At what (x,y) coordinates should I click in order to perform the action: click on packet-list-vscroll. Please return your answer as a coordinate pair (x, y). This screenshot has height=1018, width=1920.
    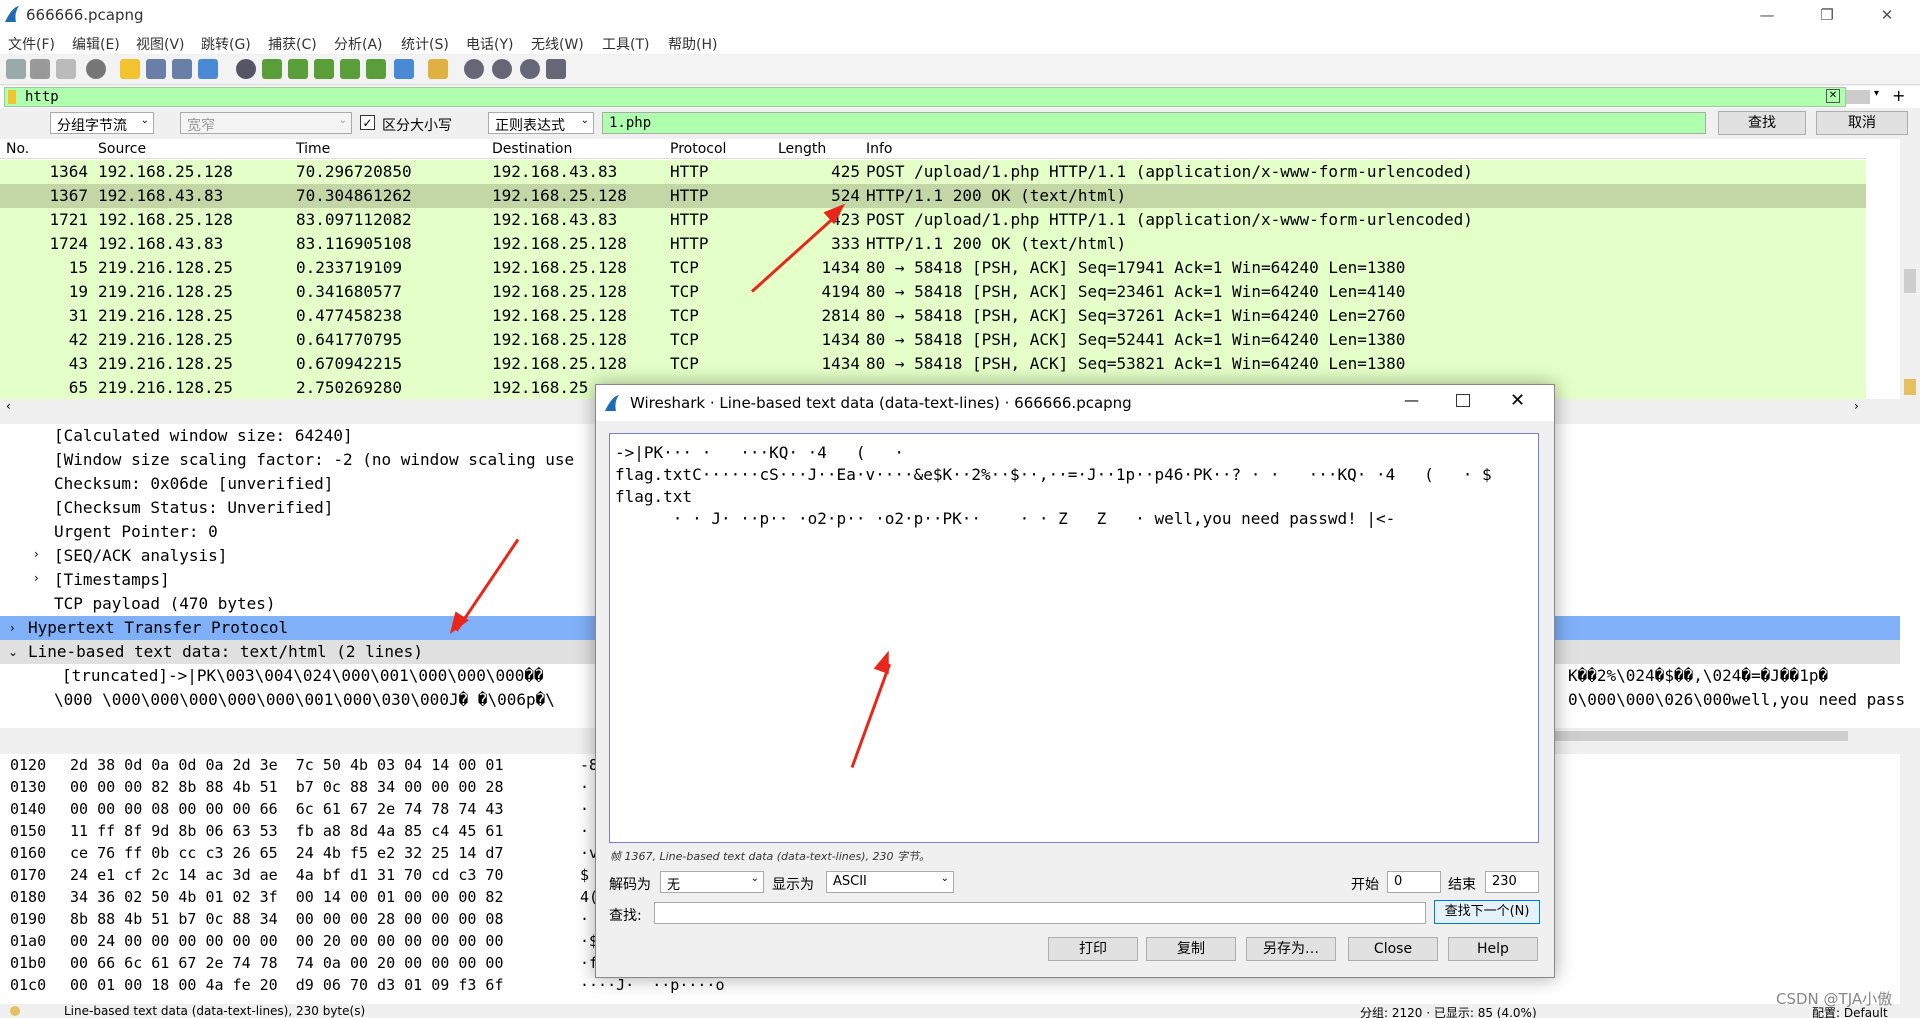
    Looking at the image, I should click on (1910, 269).